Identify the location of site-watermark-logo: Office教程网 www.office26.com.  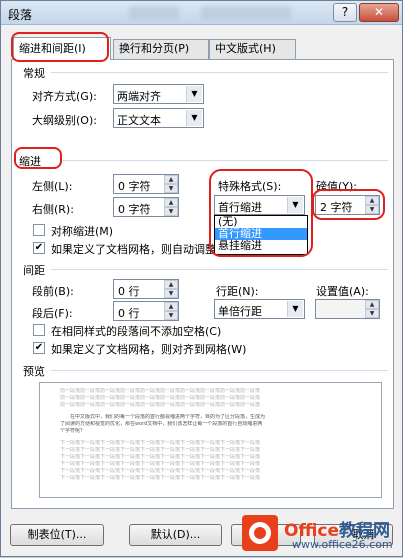
(319, 533).